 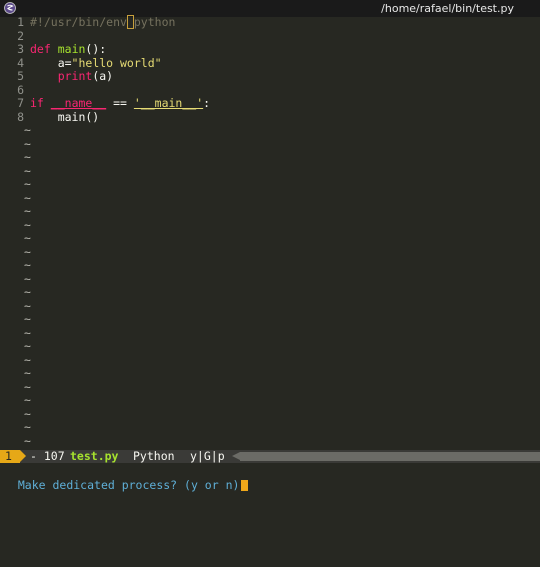 I want to click on code-token: main, so click(x=71, y=49).